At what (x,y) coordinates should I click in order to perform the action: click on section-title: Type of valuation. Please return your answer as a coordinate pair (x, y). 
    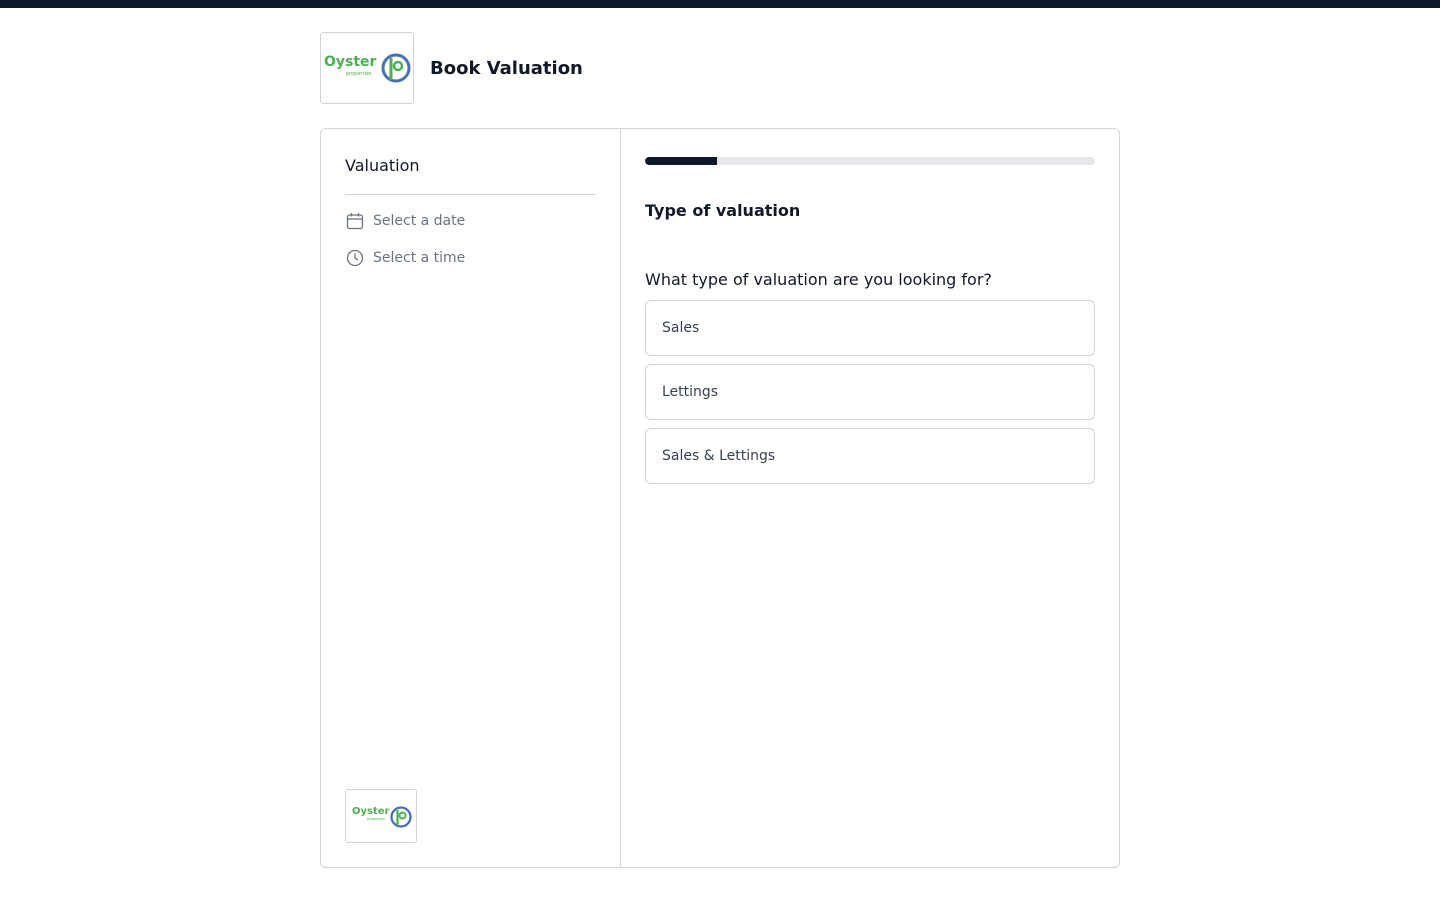
    Looking at the image, I should click on (723, 210).